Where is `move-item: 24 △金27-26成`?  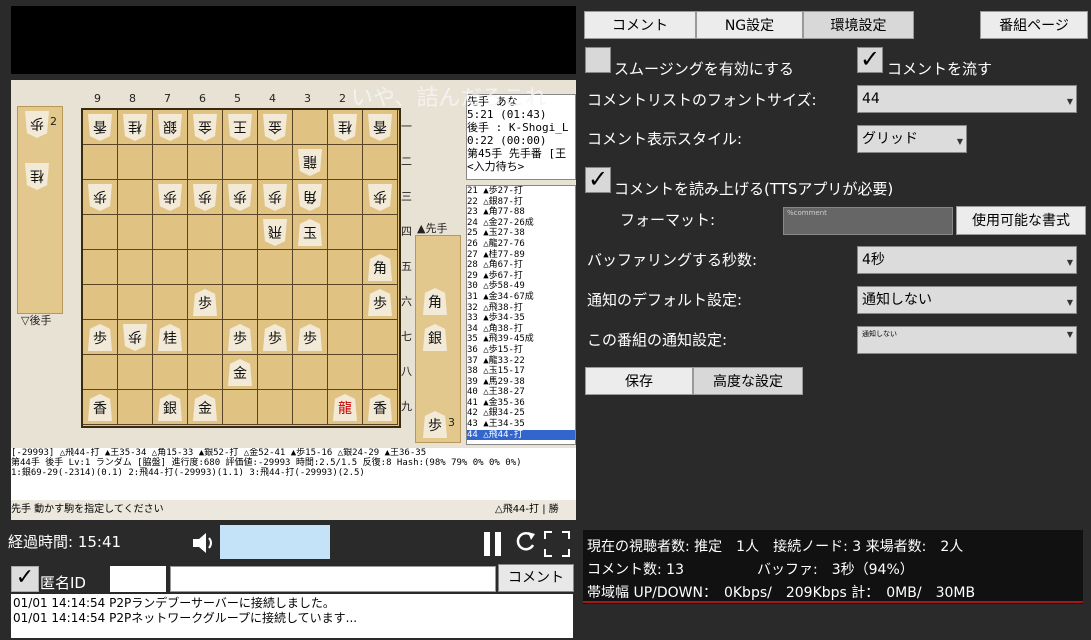 move-item: 24 △金27-26成 is located at coordinates (521, 223).